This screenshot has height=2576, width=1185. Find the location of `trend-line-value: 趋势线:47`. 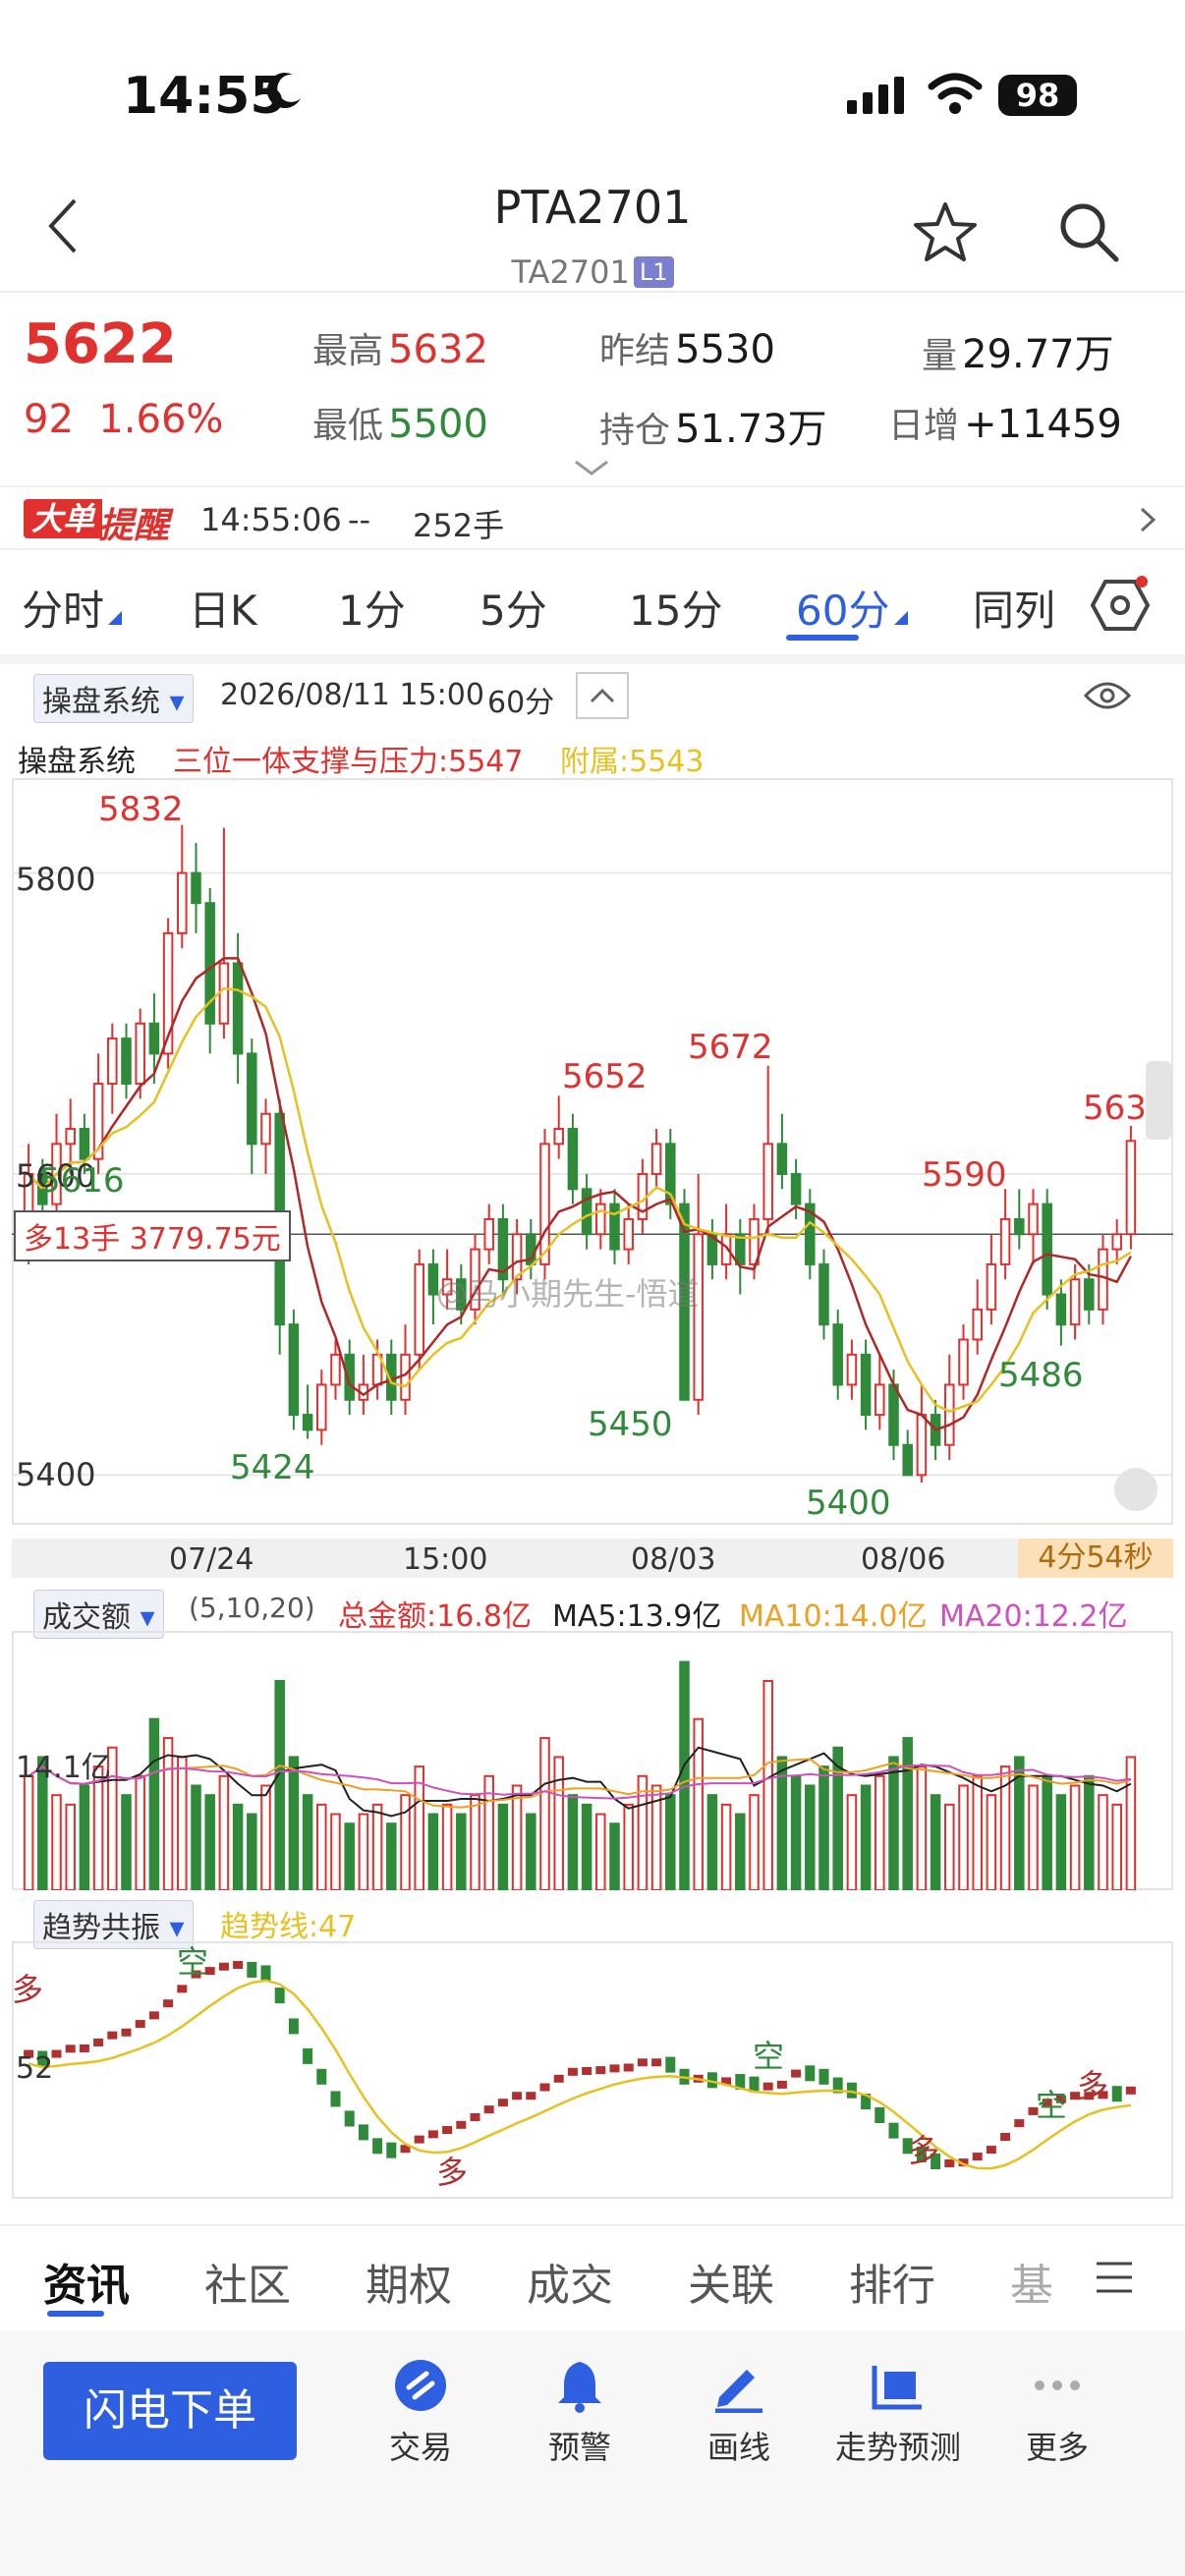

trend-line-value: 趋势线:47 is located at coordinates (288, 1927).